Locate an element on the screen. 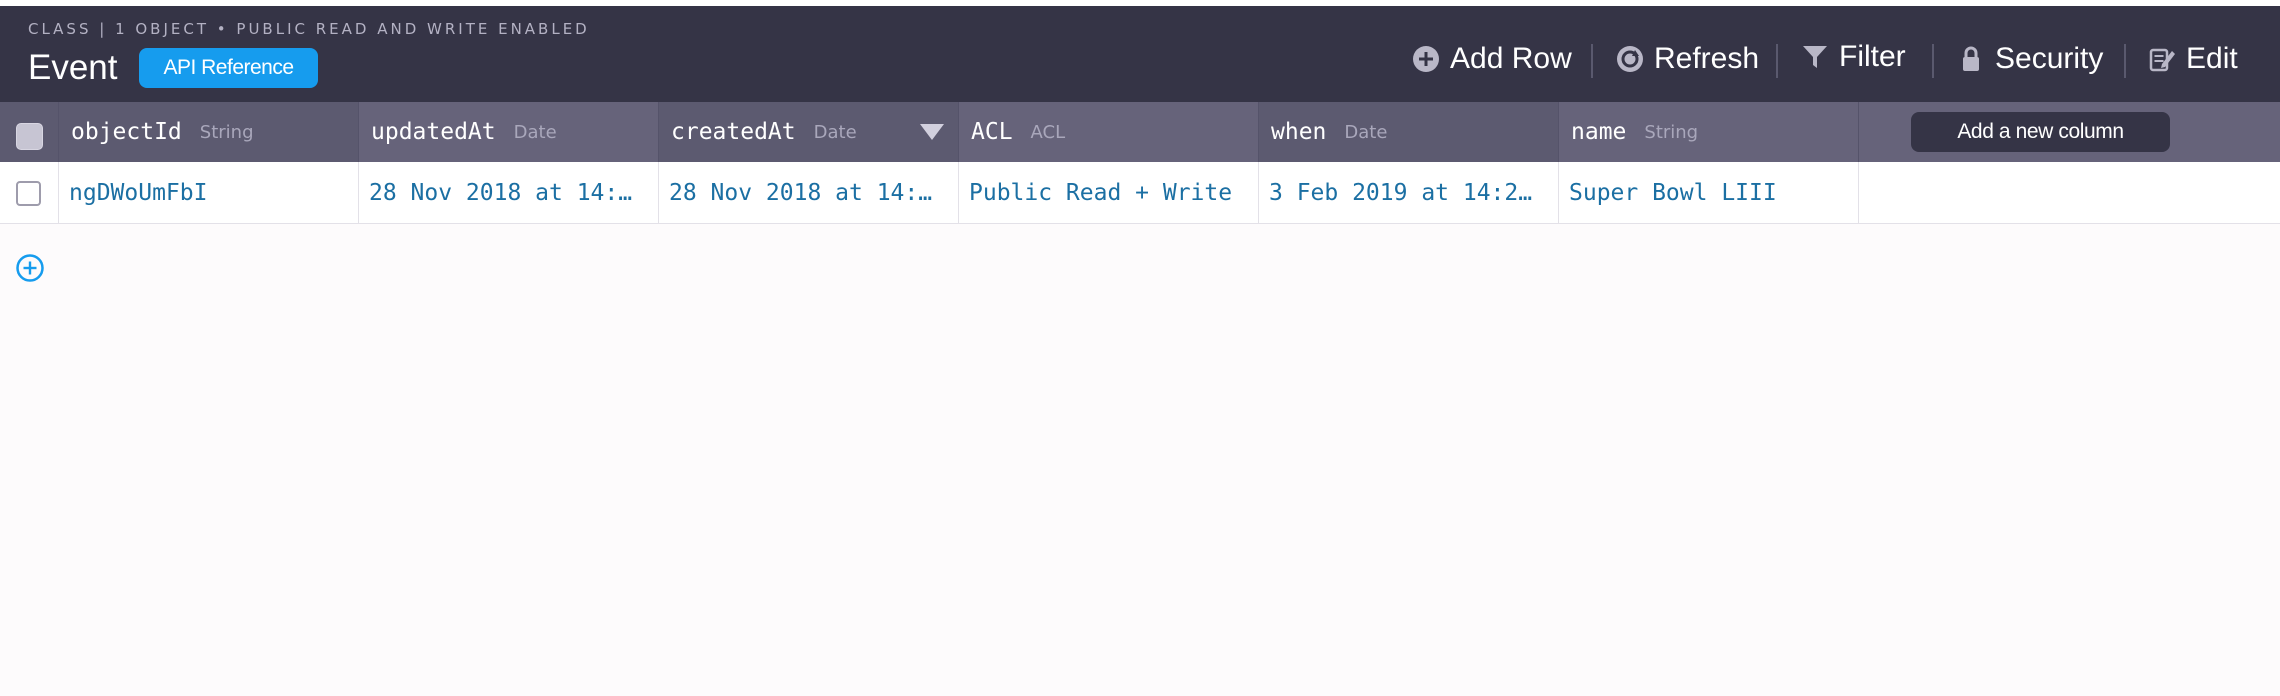  column-header-createdat: createdAt Date is located at coordinates (809, 132).